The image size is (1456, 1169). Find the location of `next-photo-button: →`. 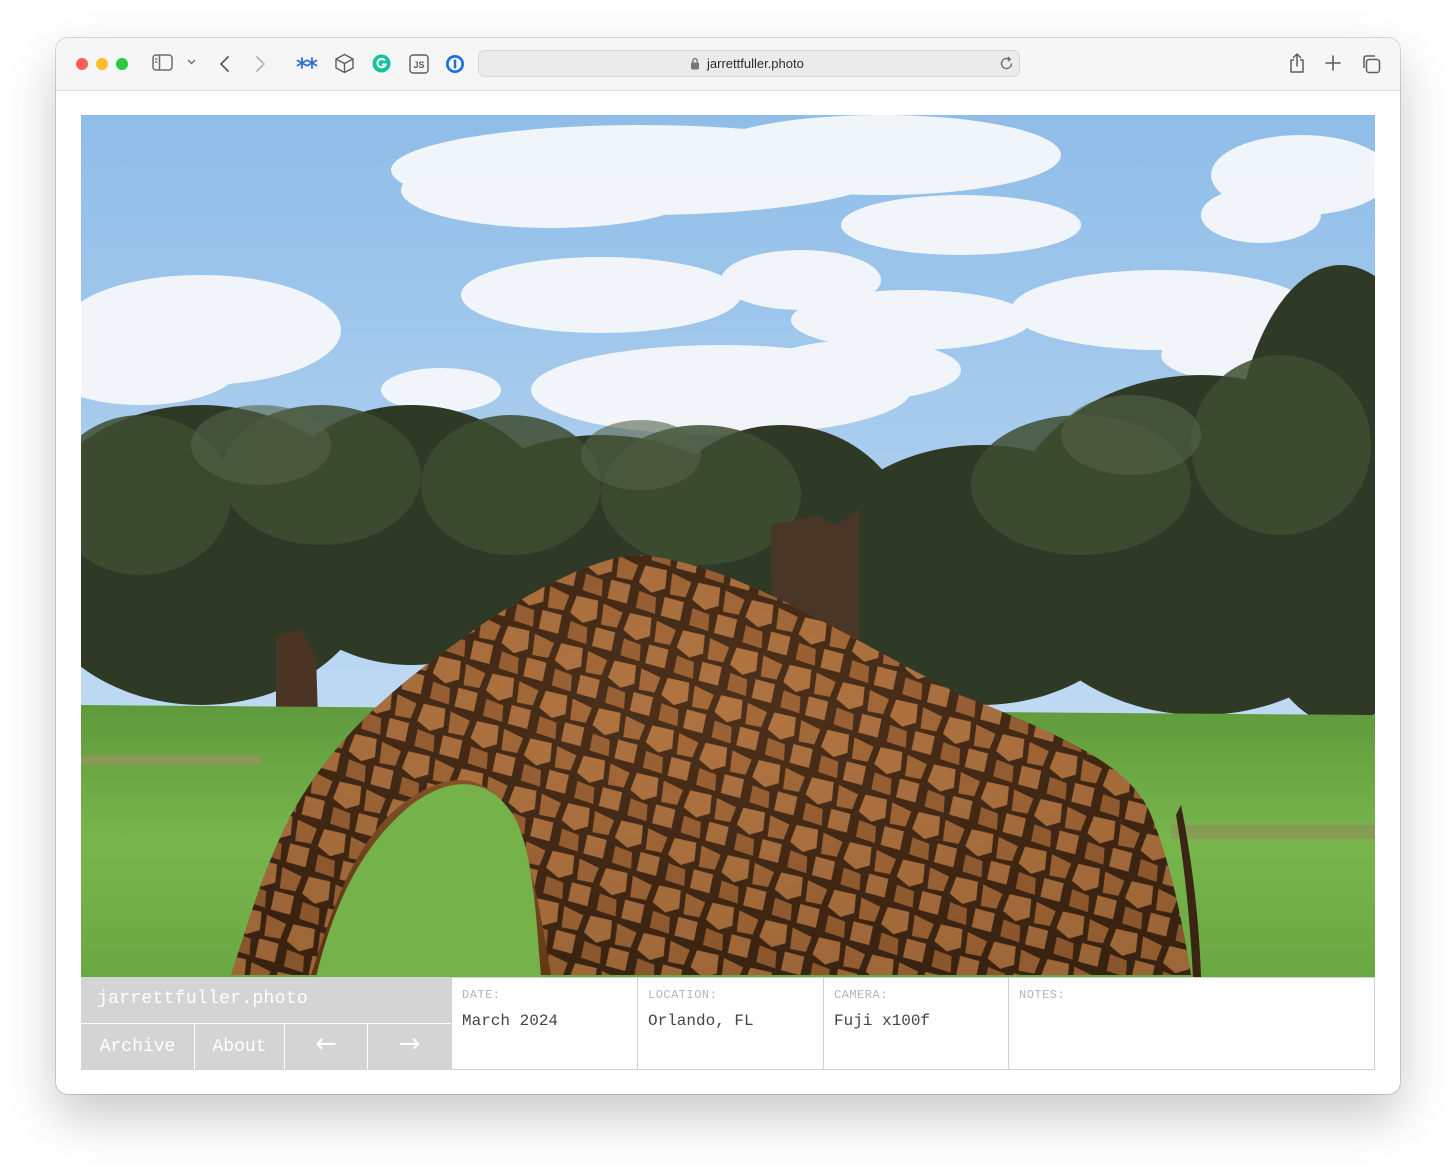

next-photo-button: → is located at coordinates (409, 1047).